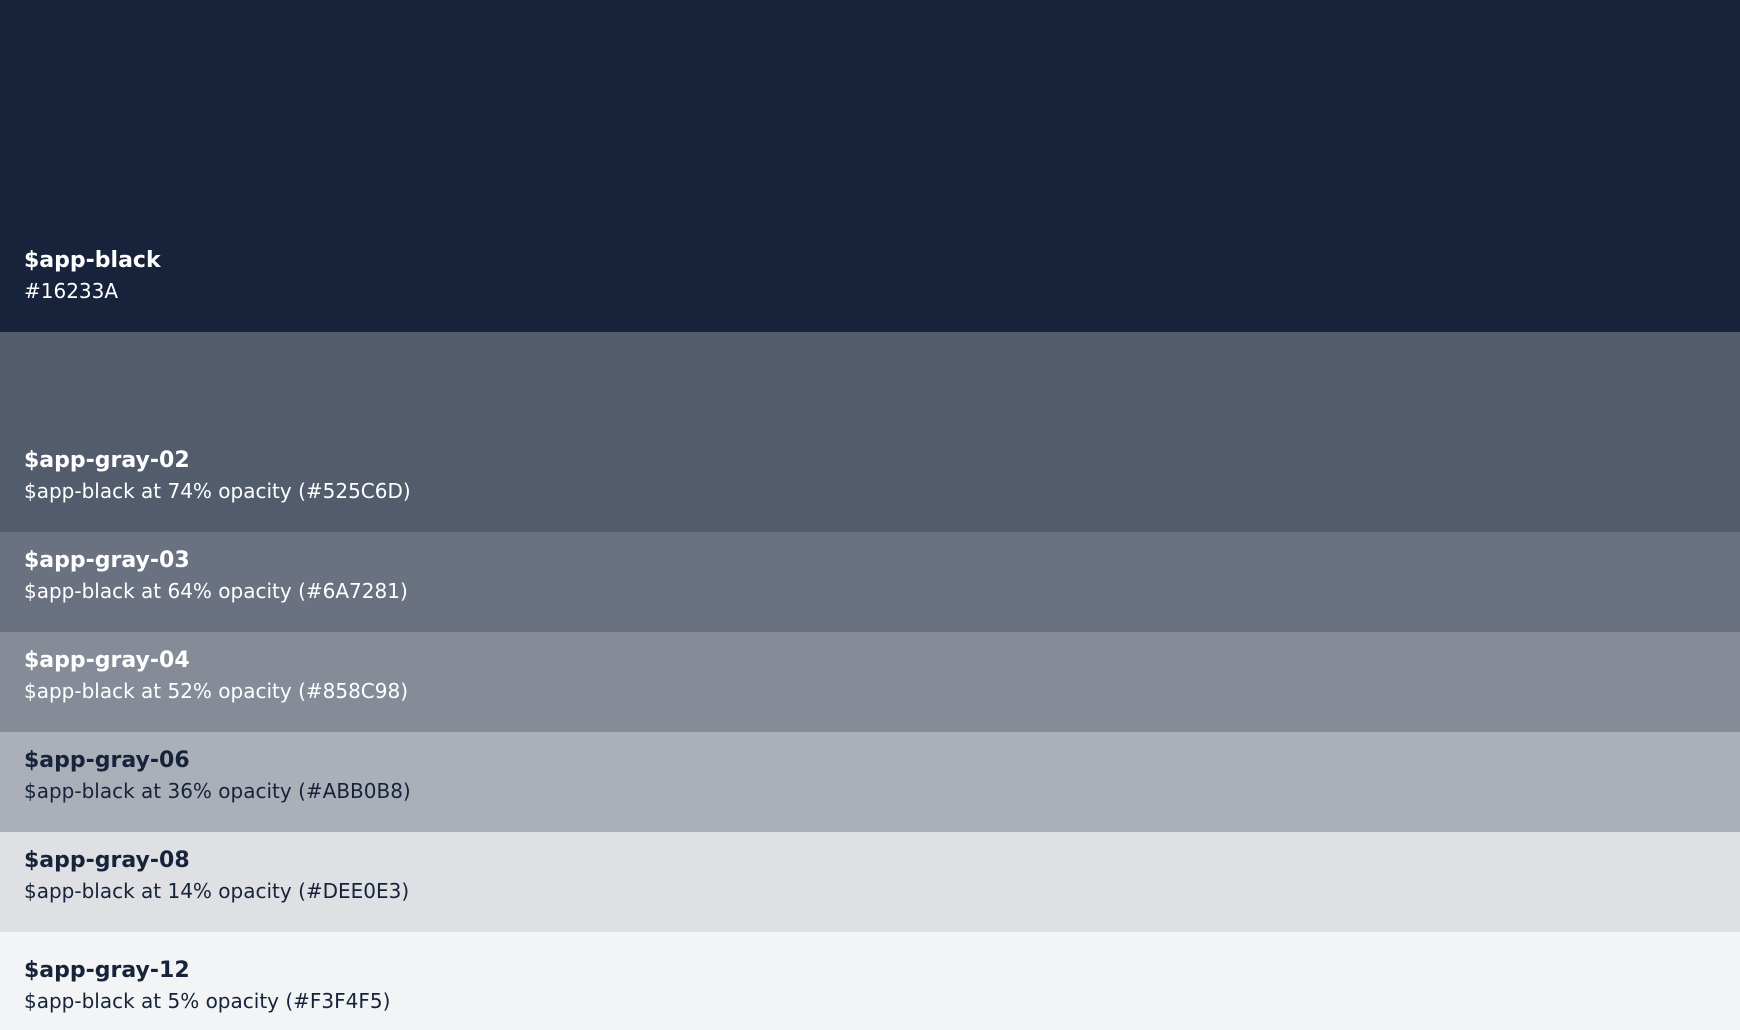  I want to click on swatch-description: #16233A, so click(71, 291).